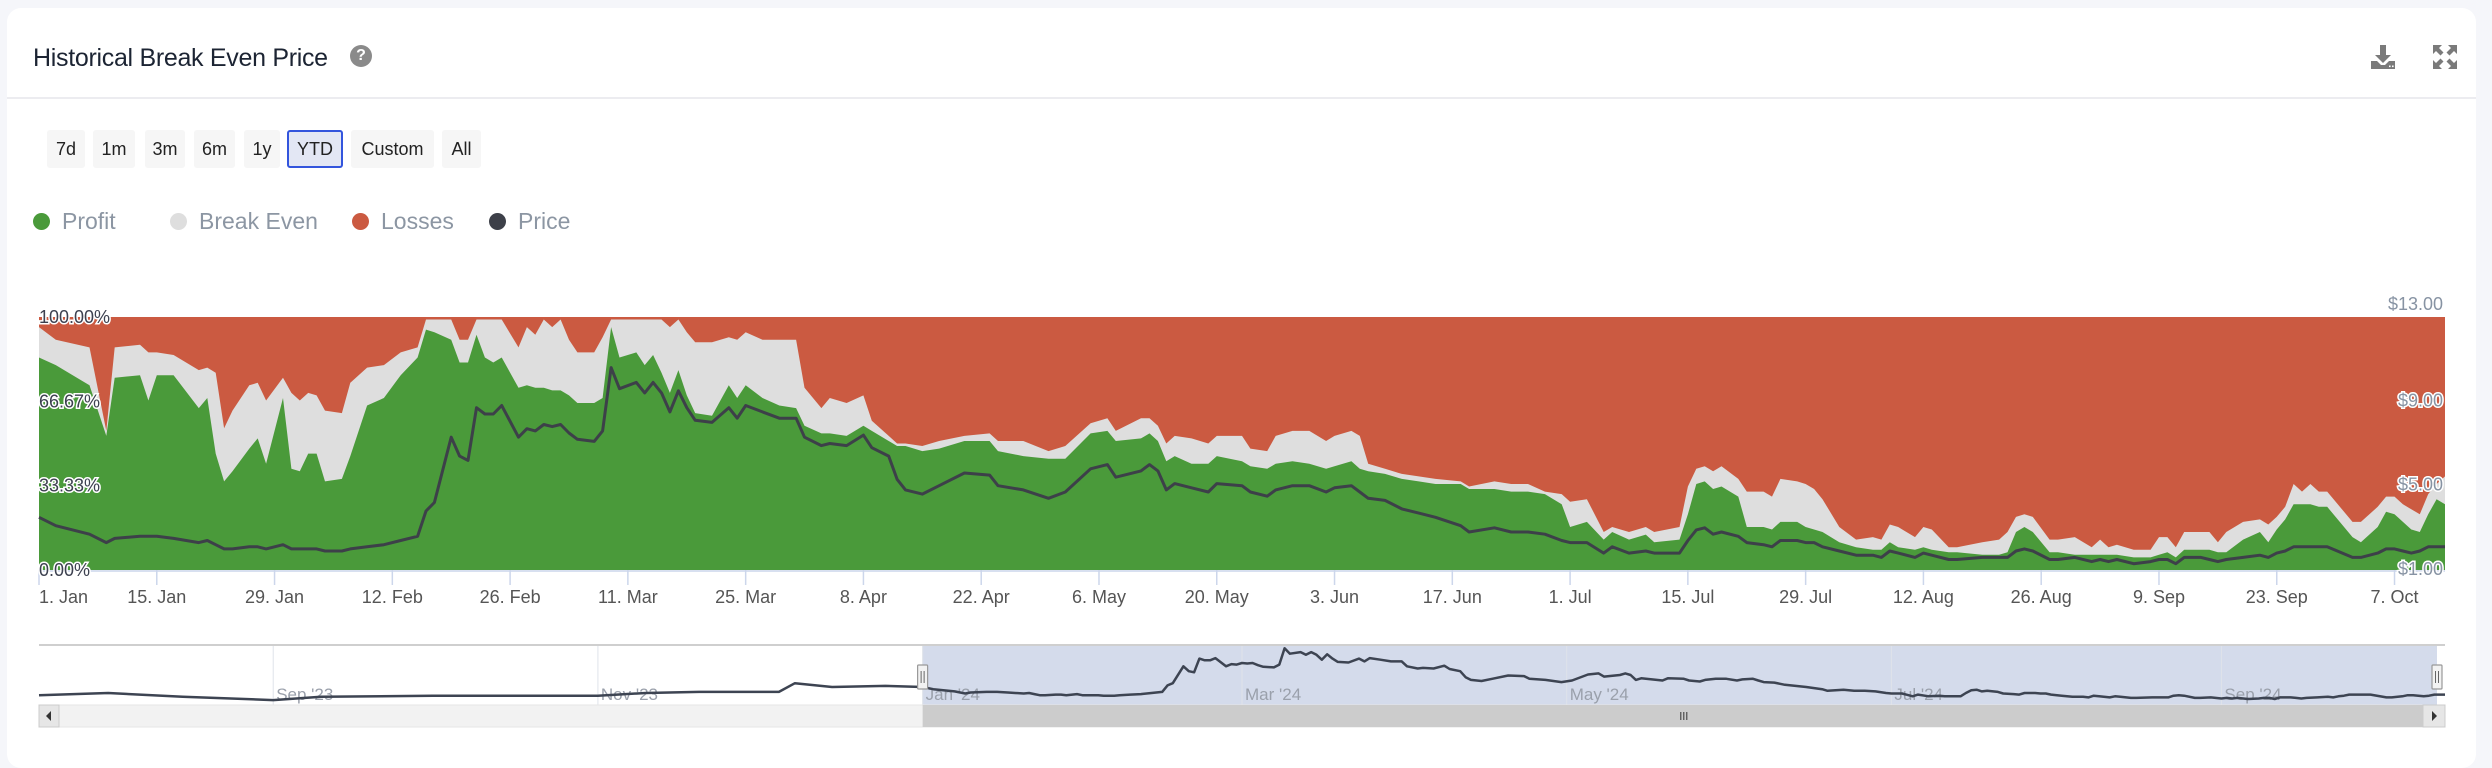 Image resolution: width=2492 pixels, height=768 pixels. I want to click on y-left-tick-label: 100.00%, so click(74, 317).